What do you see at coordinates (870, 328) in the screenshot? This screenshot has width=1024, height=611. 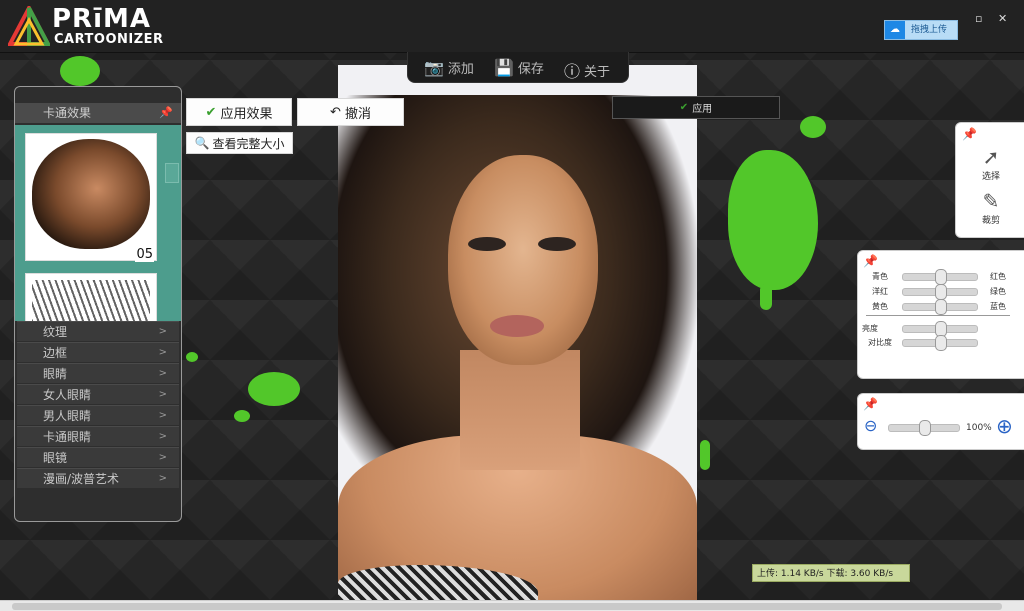 I see `brightness-label: 亮度` at bounding box center [870, 328].